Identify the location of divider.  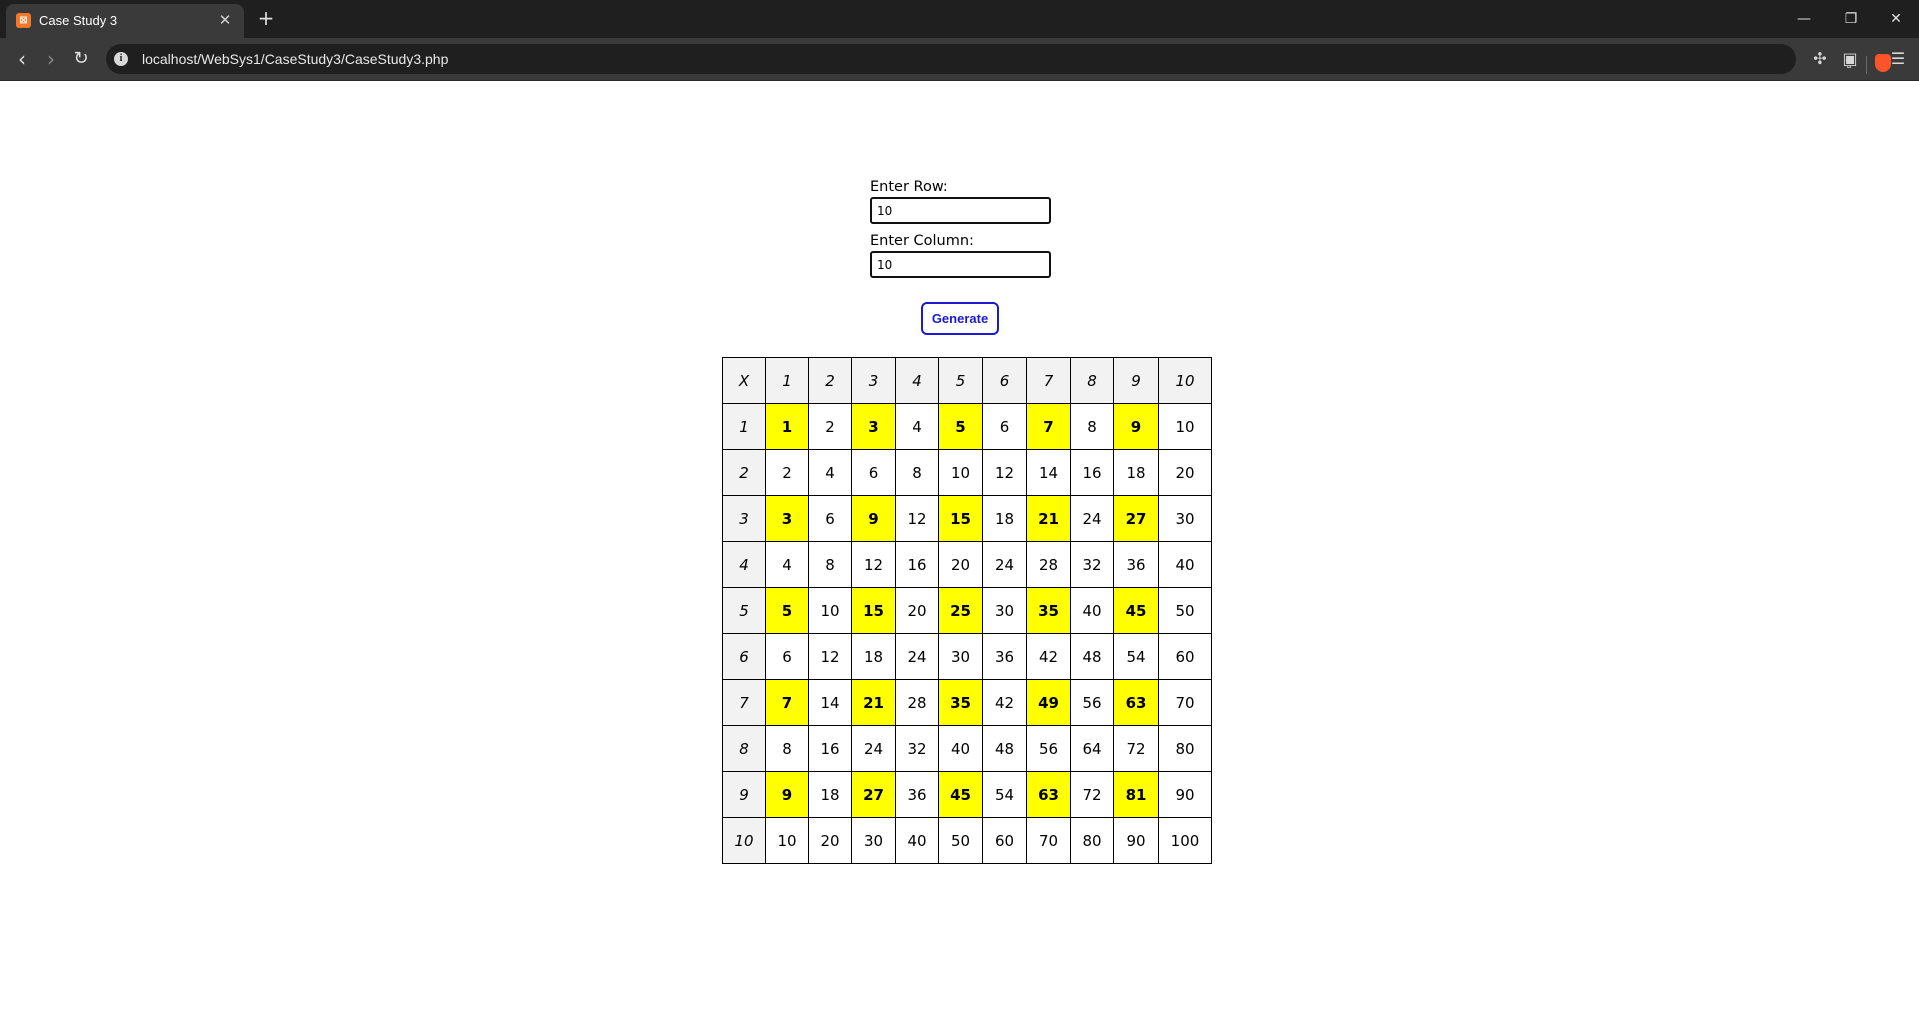
(1866, 65).